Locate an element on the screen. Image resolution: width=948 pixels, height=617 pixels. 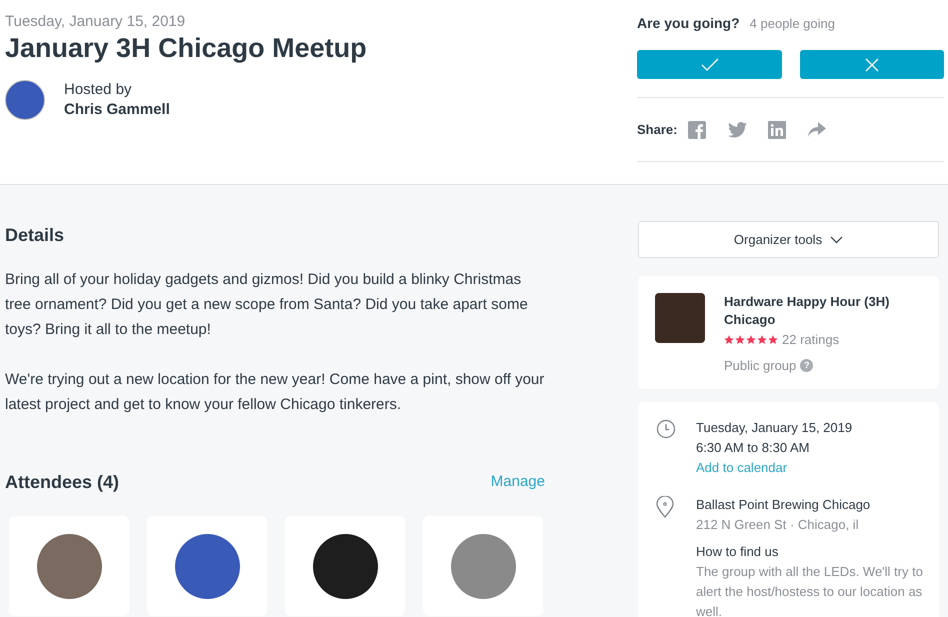
add-to-calendar-link: Add to calendar is located at coordinates (774, 468).